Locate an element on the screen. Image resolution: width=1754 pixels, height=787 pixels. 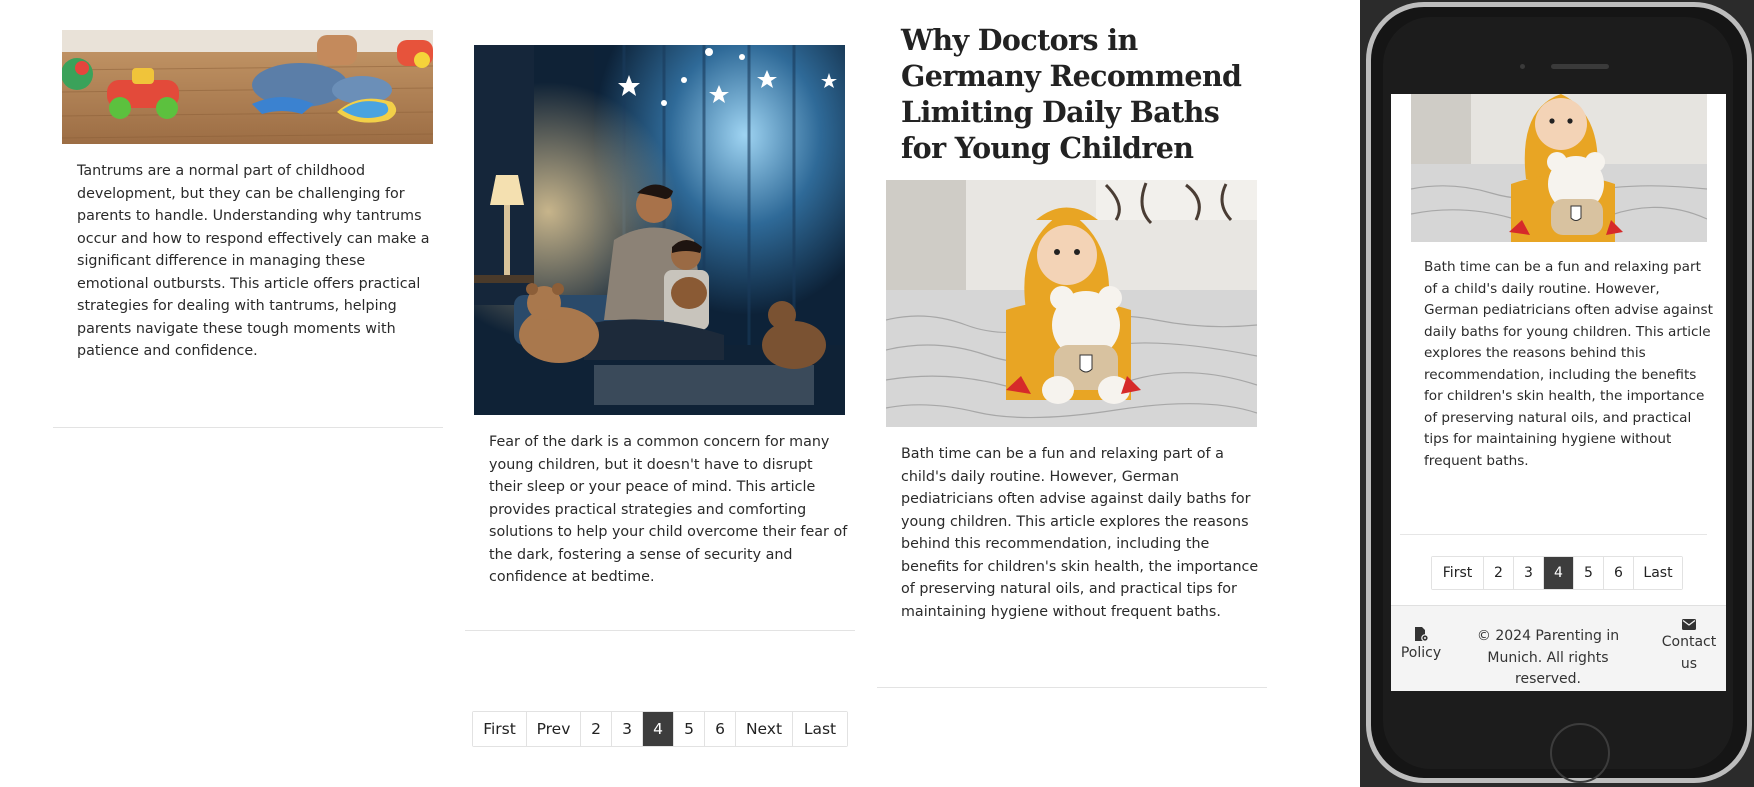
home-button is located at coordinates (1580, 753).